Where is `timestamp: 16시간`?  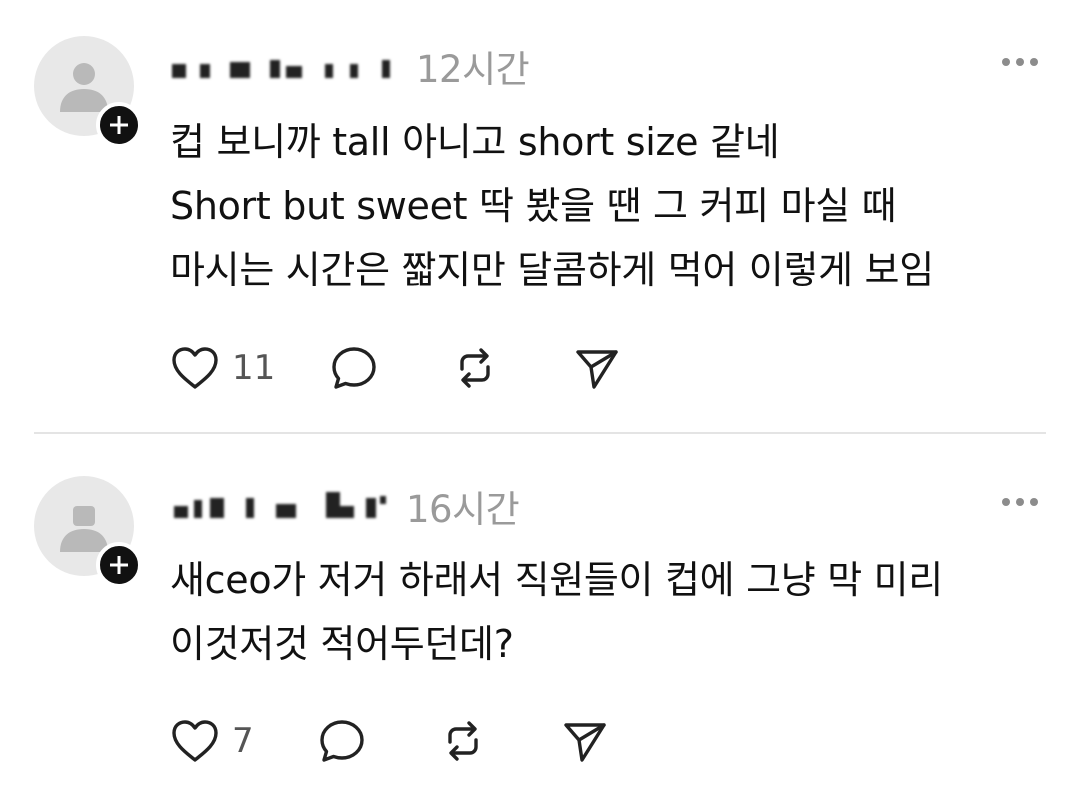
timestamp: 16시간 is located at coordinates (463, 509).